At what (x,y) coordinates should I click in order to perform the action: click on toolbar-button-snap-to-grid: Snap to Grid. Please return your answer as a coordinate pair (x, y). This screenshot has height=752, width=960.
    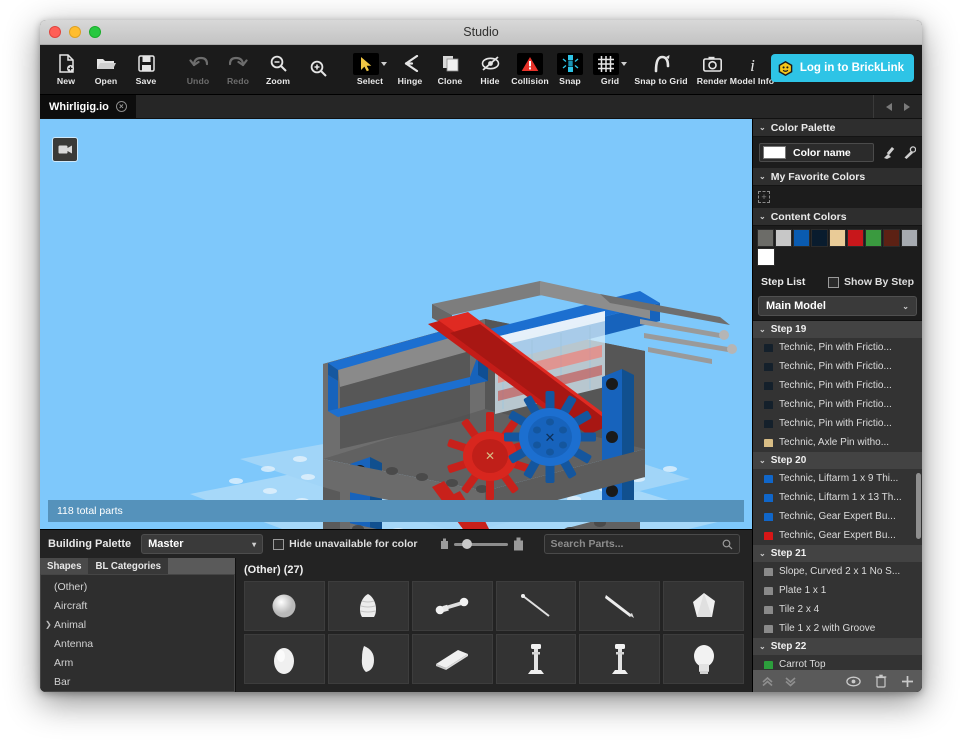
    Looking at the image, I should click on (661, 70).